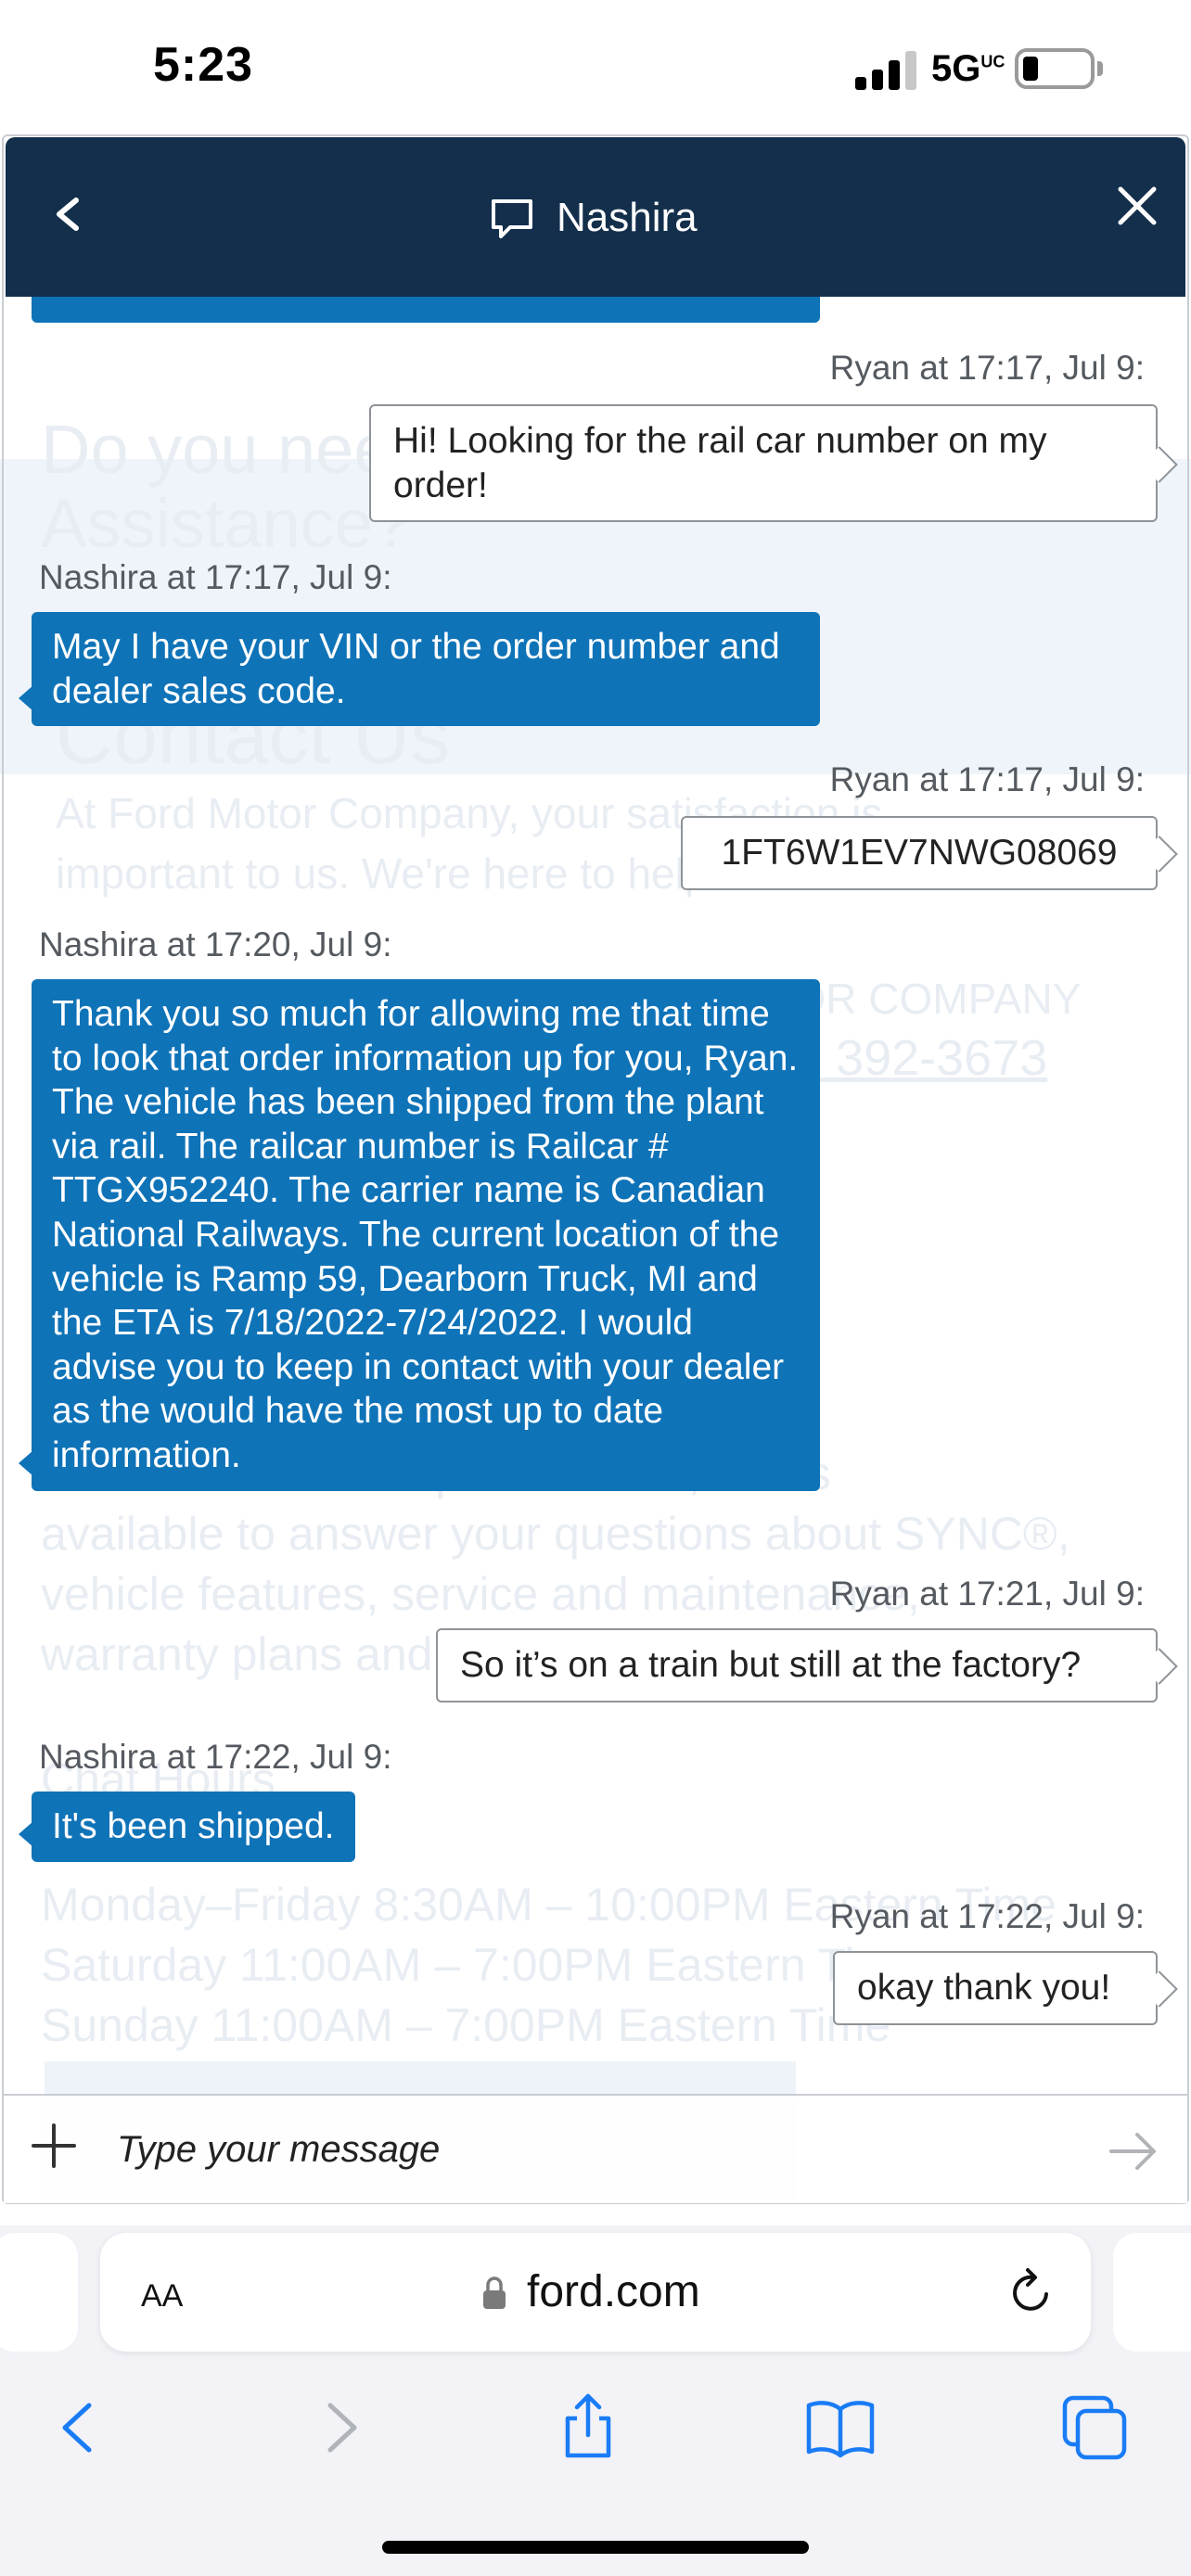 The width and height of the screenshot is (1191, 2576). What do you see at coordinates (1055, 68) in the screenshot?
I see `battery-icon` at bounding box center [1055, 68].